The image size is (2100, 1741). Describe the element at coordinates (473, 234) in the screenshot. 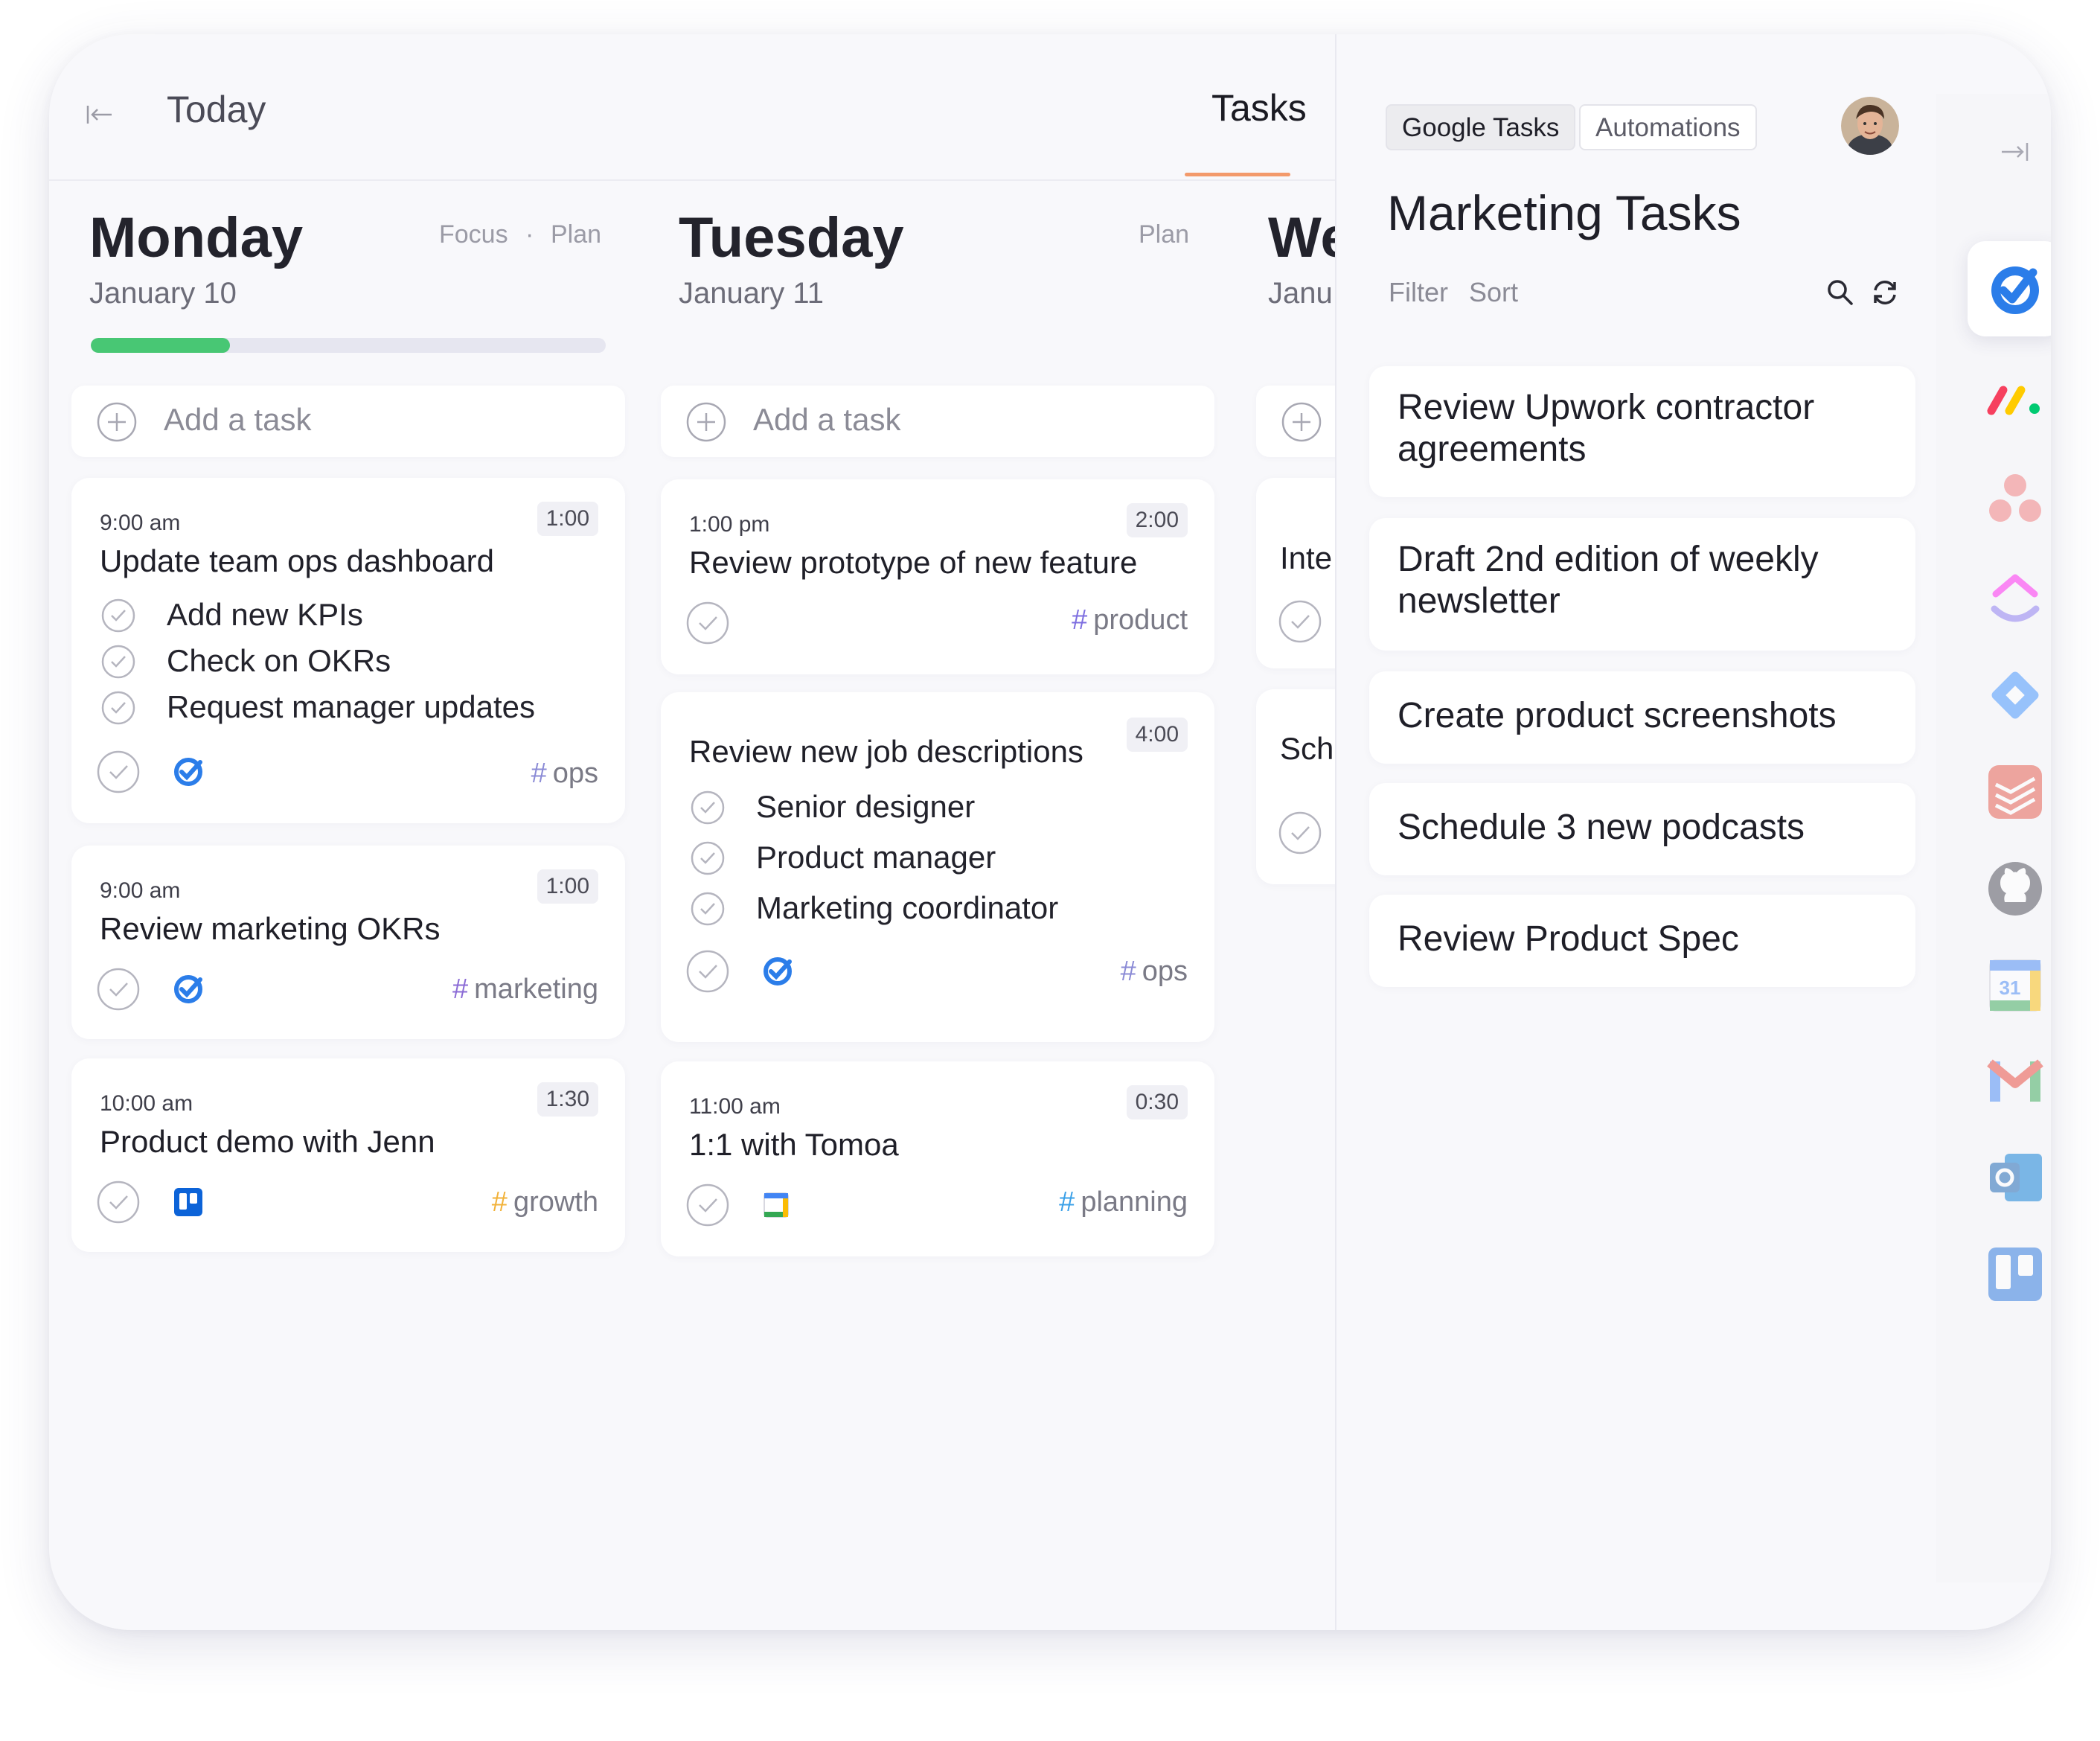

I see `focus-link: Focus` at that location.